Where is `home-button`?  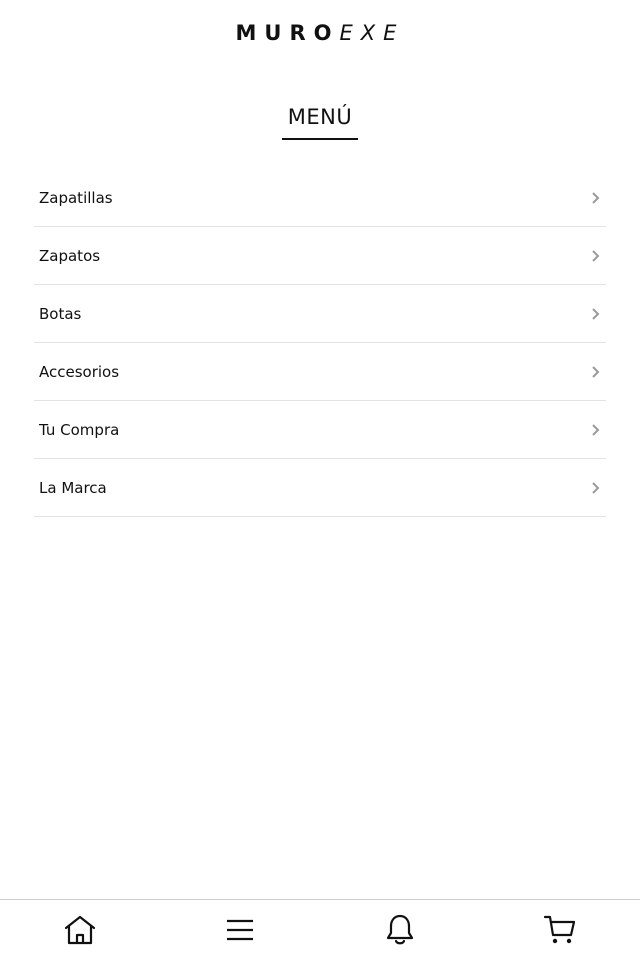
home-button is located at coordinates (80, 930).